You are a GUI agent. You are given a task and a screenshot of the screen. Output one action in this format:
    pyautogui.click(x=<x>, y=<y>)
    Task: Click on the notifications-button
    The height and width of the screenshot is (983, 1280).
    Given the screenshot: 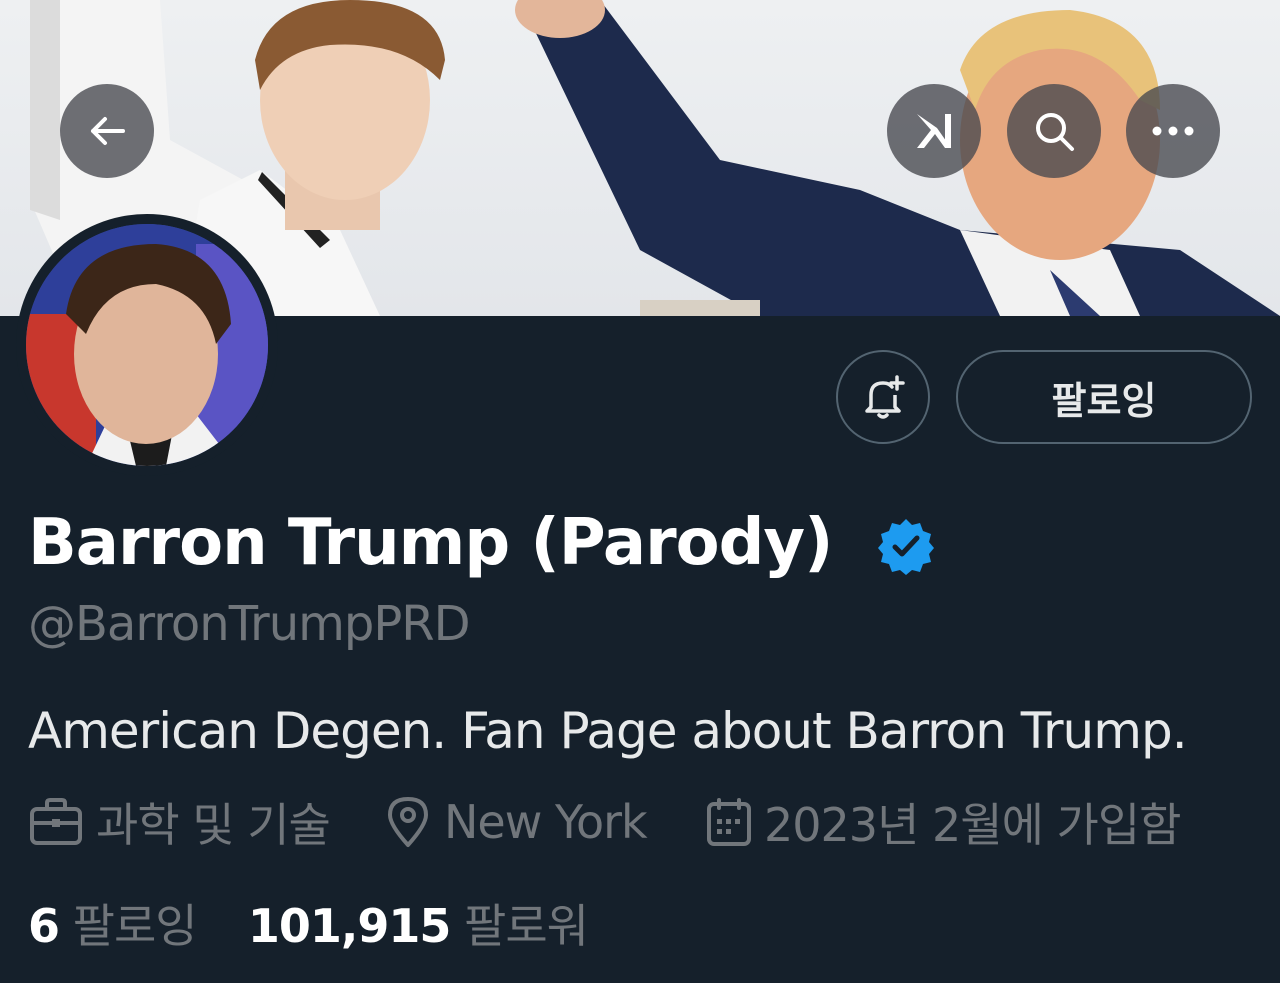 What is the action you would take?
    pyautogui.click(x=883, y=397)
    